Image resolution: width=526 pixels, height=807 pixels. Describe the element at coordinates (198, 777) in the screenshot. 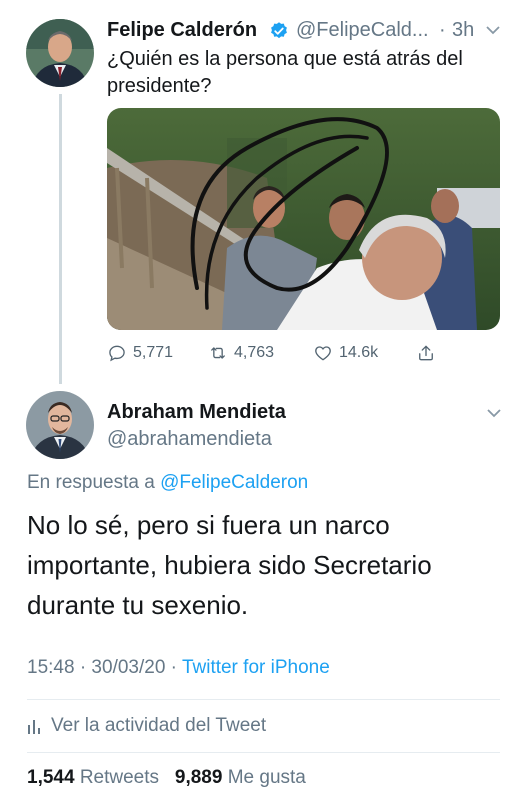

I see `like-total: 9,889` at that location.